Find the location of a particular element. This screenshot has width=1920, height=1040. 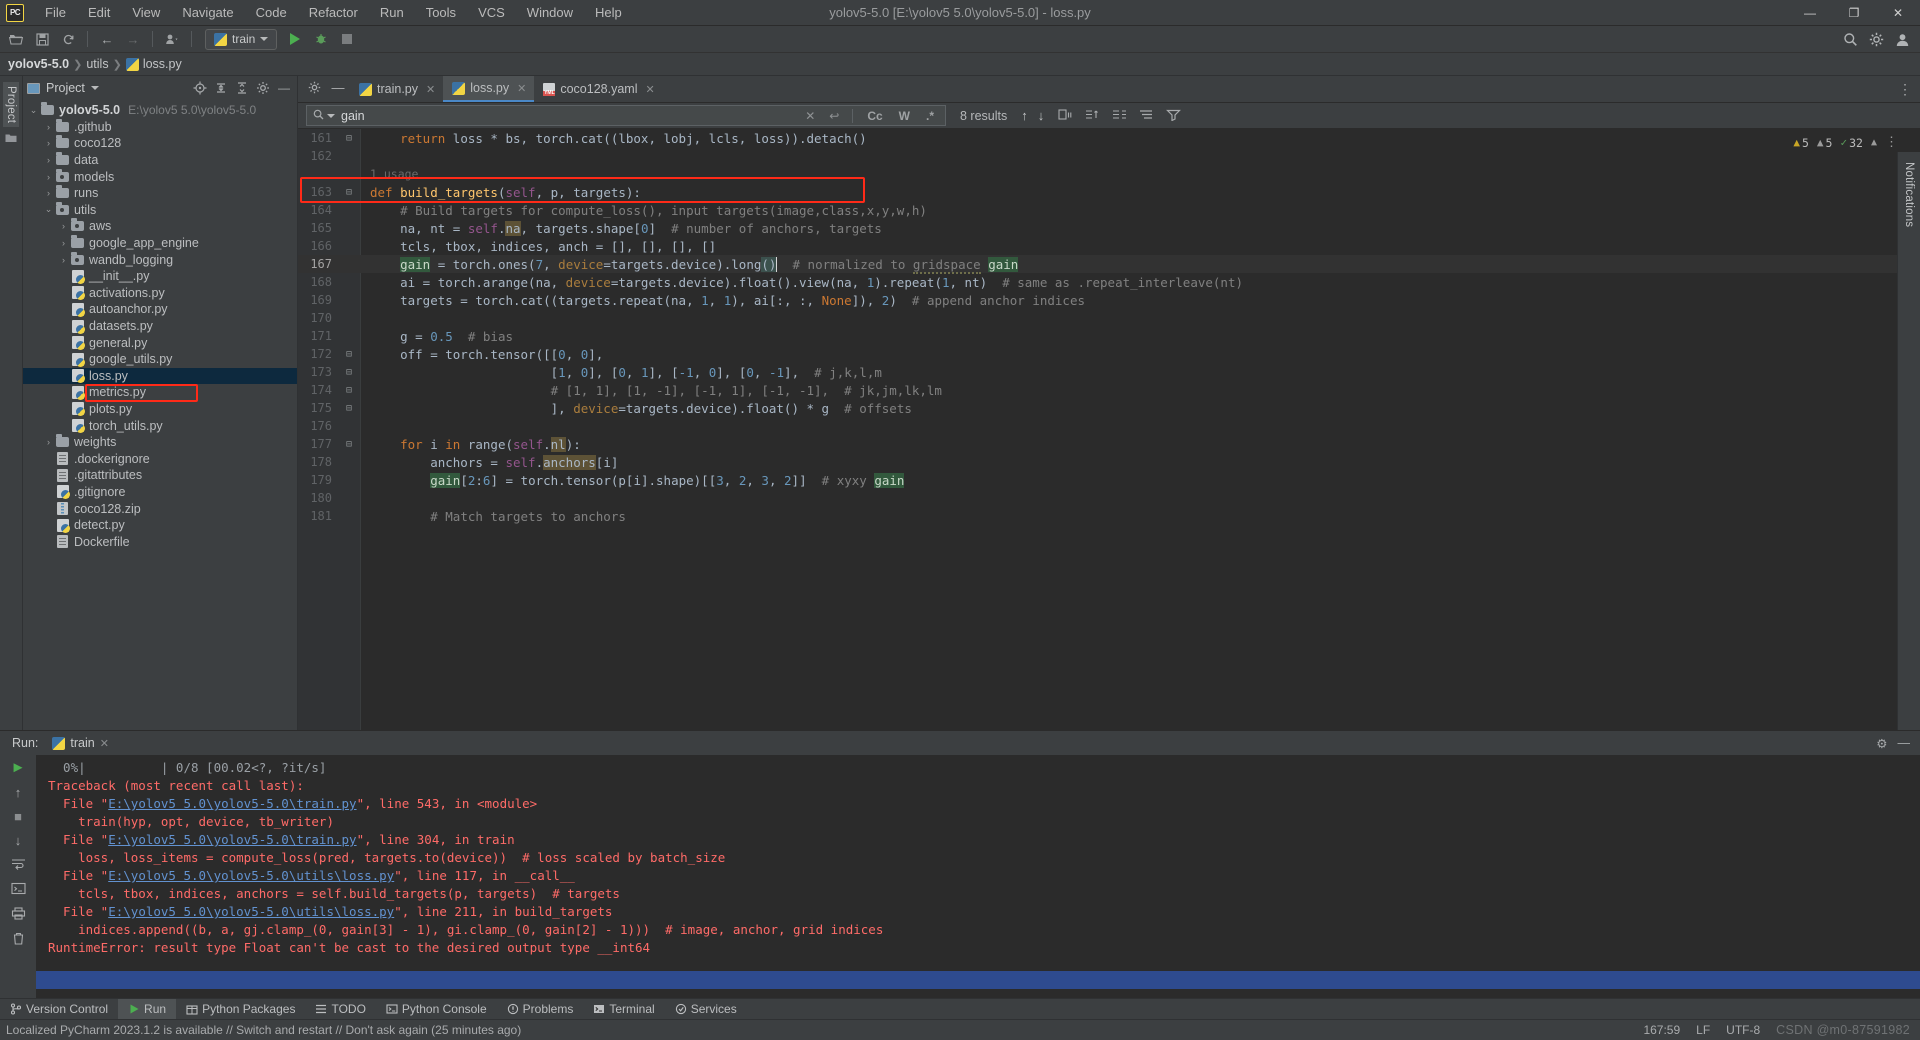

open-folder-icon is located at coordinates (16, 39).